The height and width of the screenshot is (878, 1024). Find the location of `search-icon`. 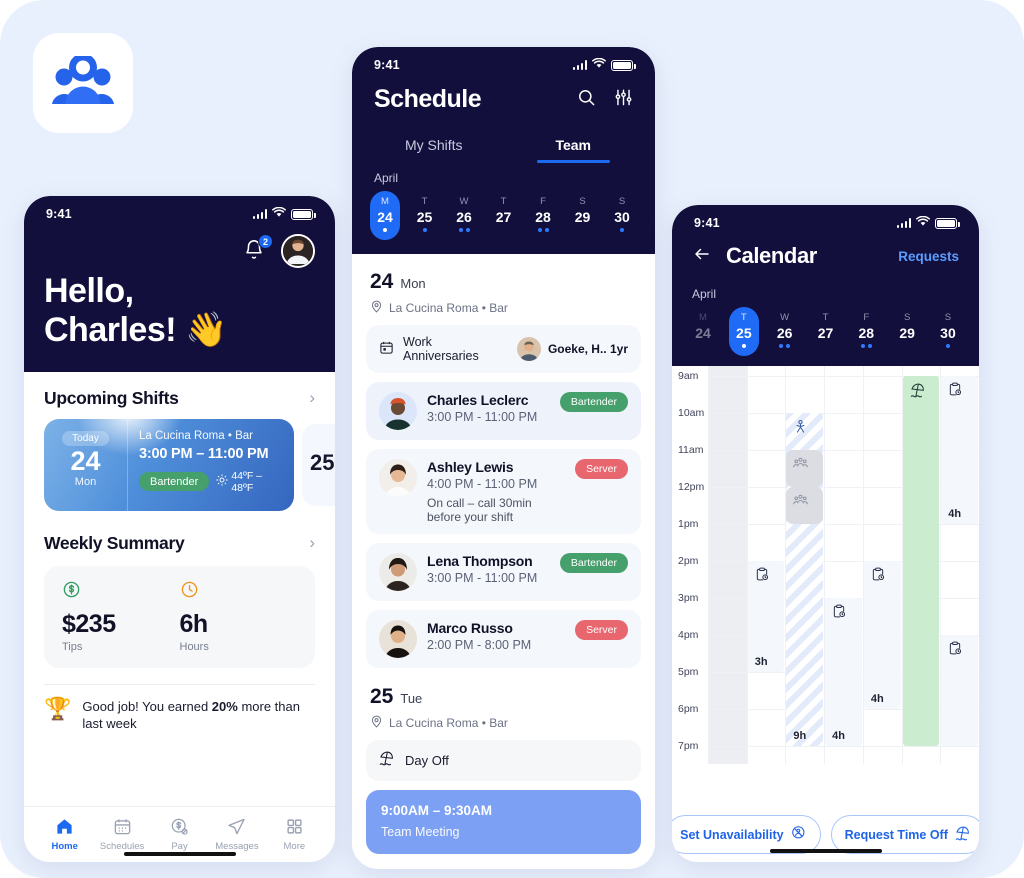

search-icon is located at coordinates (586, 100).